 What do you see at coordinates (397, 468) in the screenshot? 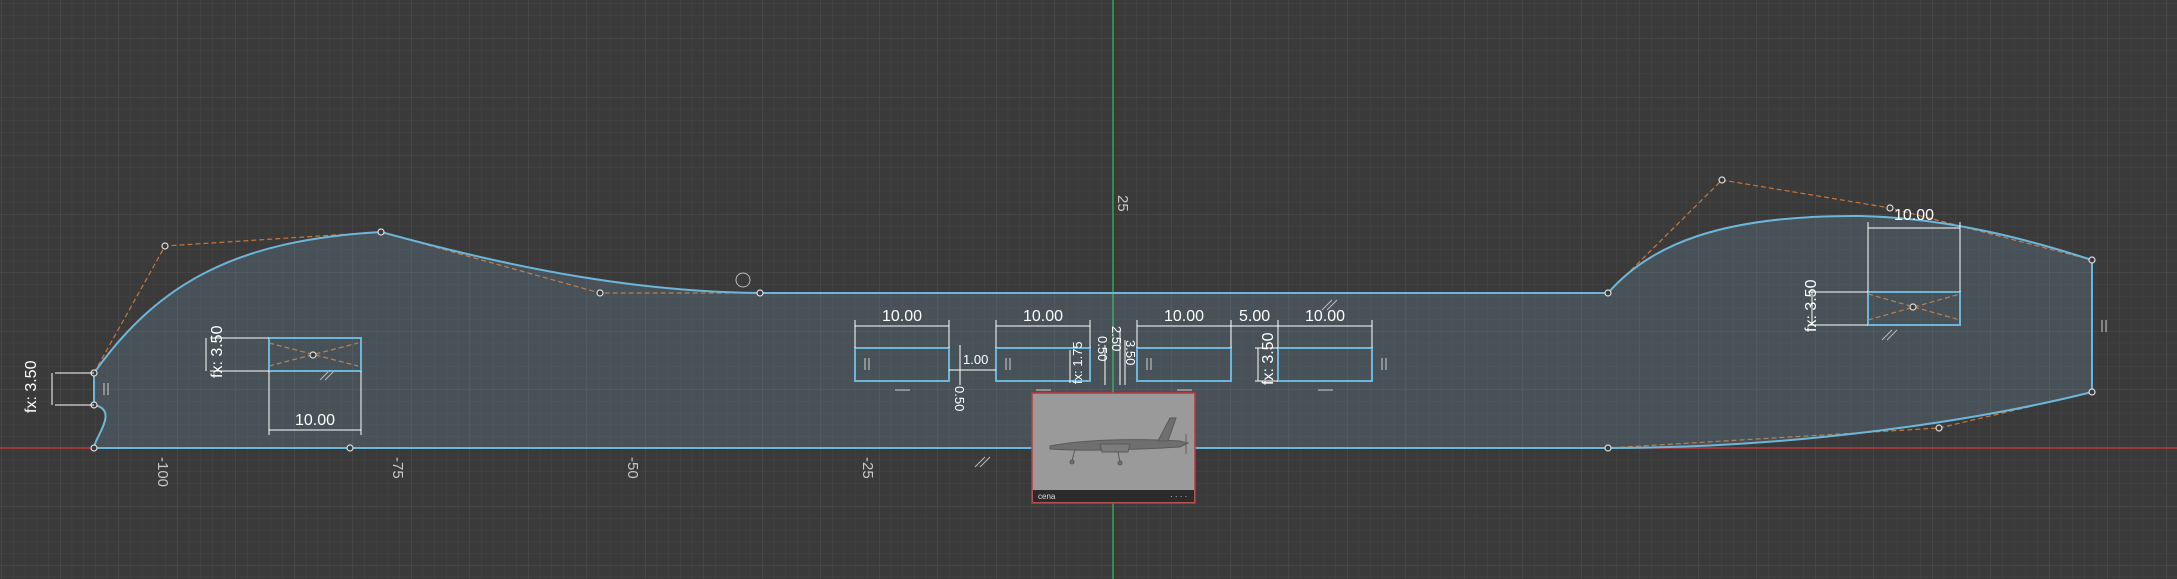
I see `axis-label-x-neg75: -75` at bounding box center [397, 468].